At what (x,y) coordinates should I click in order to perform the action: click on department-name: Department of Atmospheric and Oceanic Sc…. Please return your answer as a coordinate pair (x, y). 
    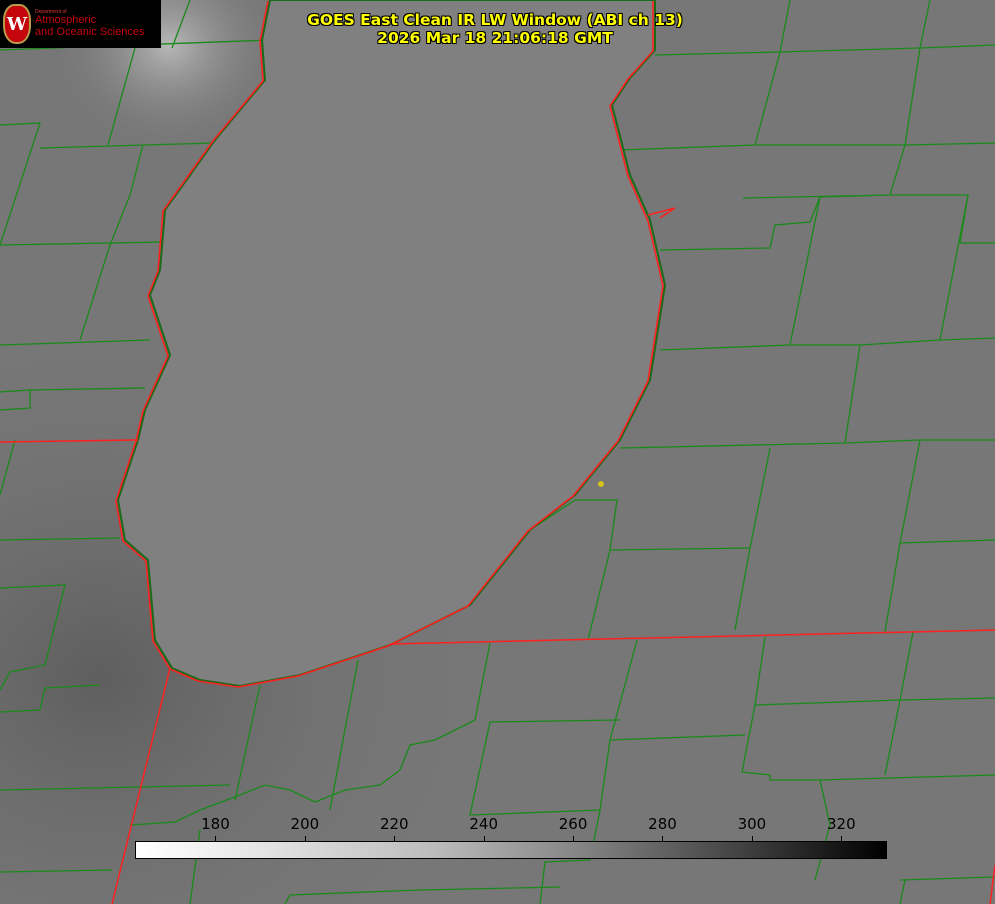
    Looking at the image, I should click on (90, 23).